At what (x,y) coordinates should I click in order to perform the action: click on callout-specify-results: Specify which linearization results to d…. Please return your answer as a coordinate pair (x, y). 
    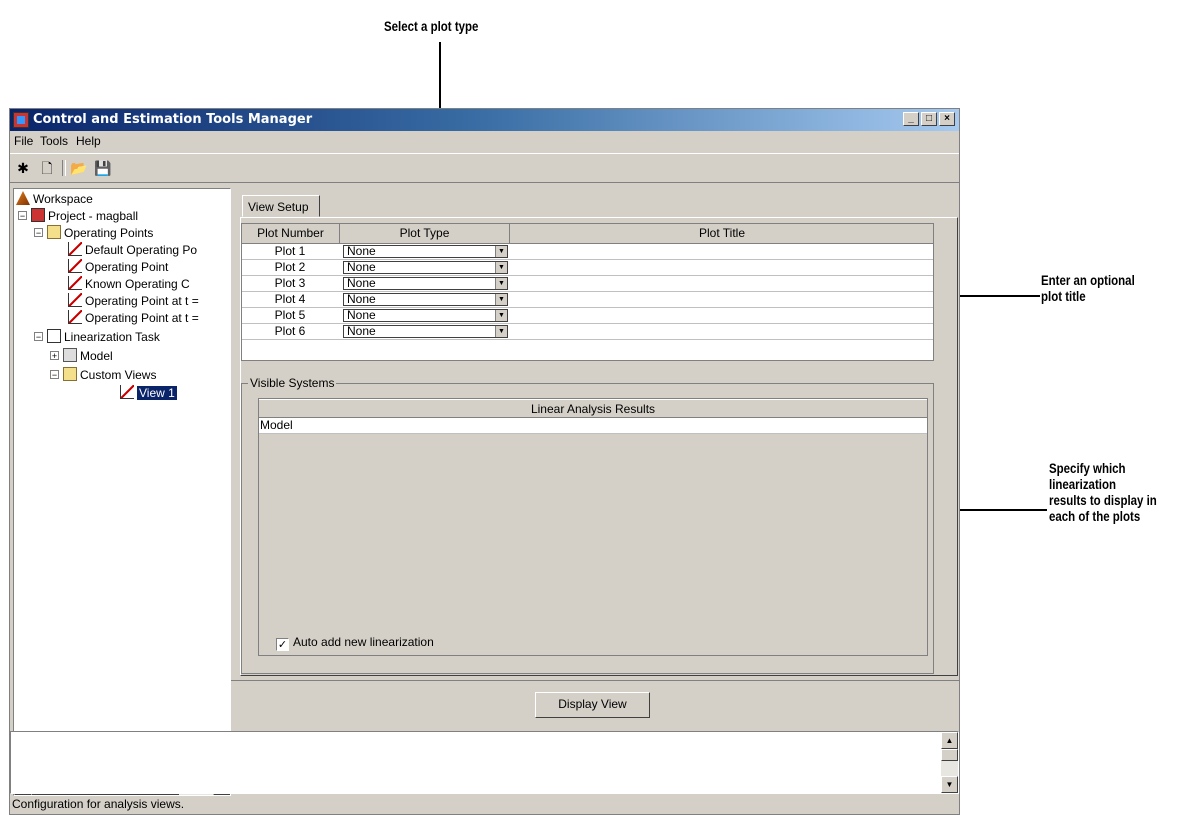
    Looking at the image, I should click on (1103, 492).